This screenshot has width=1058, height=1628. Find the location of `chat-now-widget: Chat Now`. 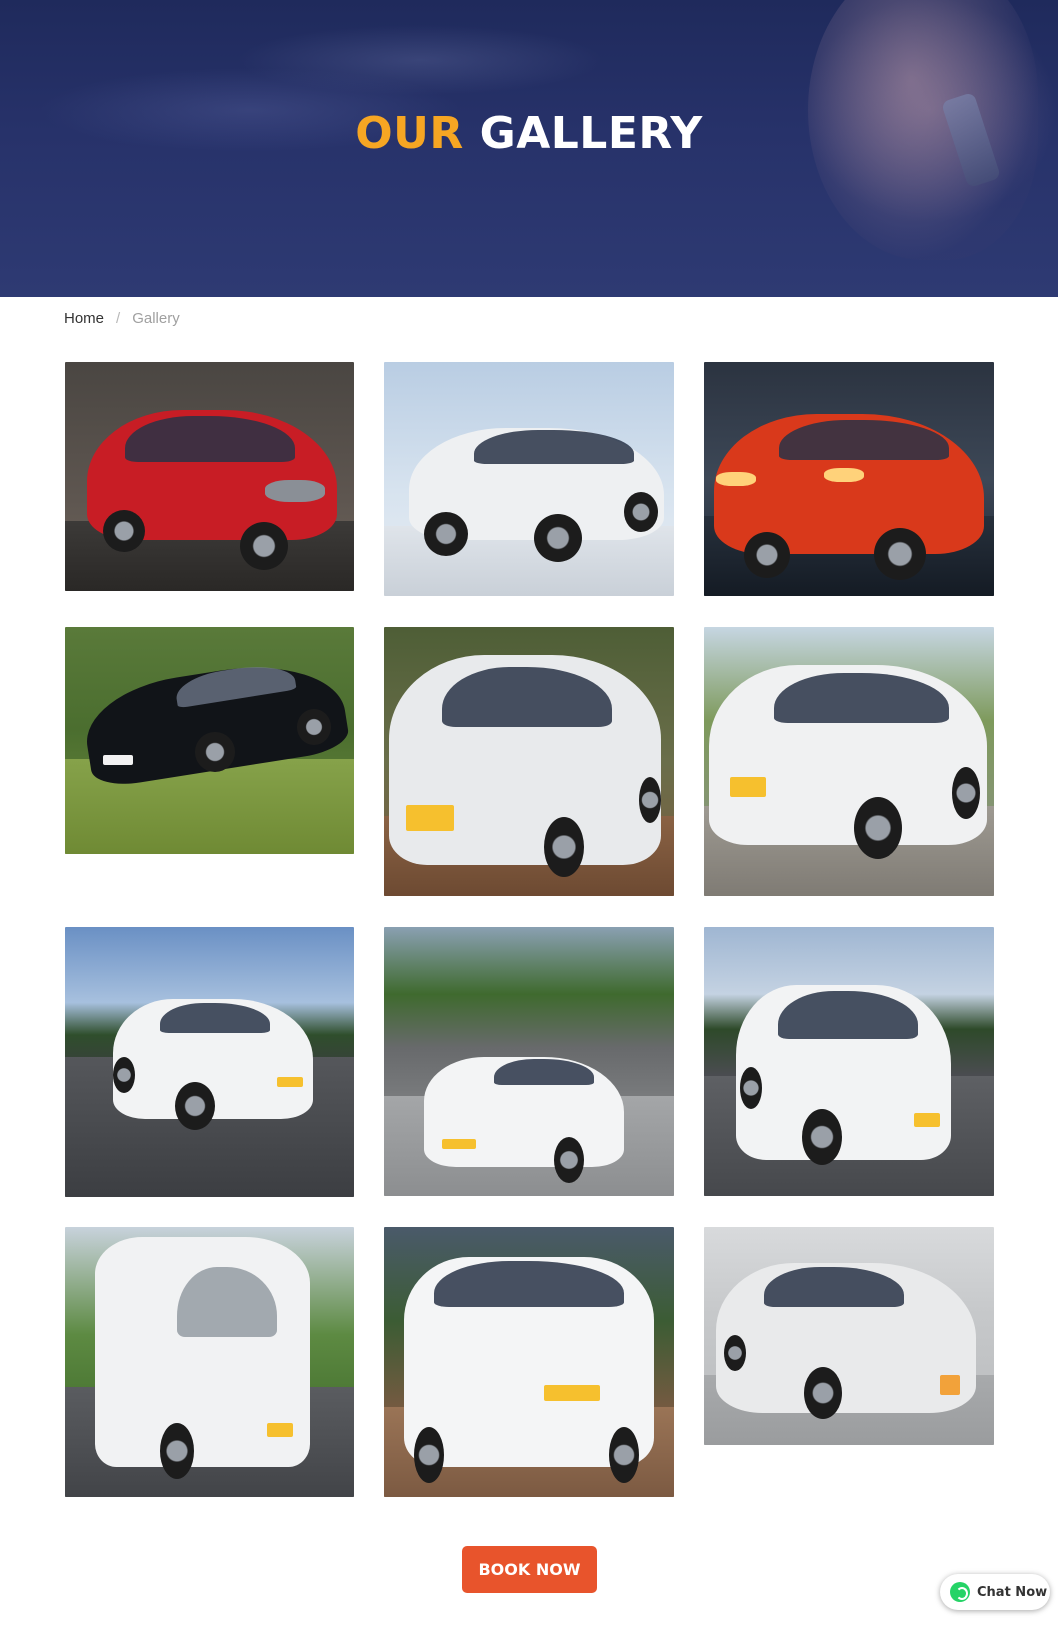

chat-now-widget: Chat Now is located at coordinates (995, 1592).